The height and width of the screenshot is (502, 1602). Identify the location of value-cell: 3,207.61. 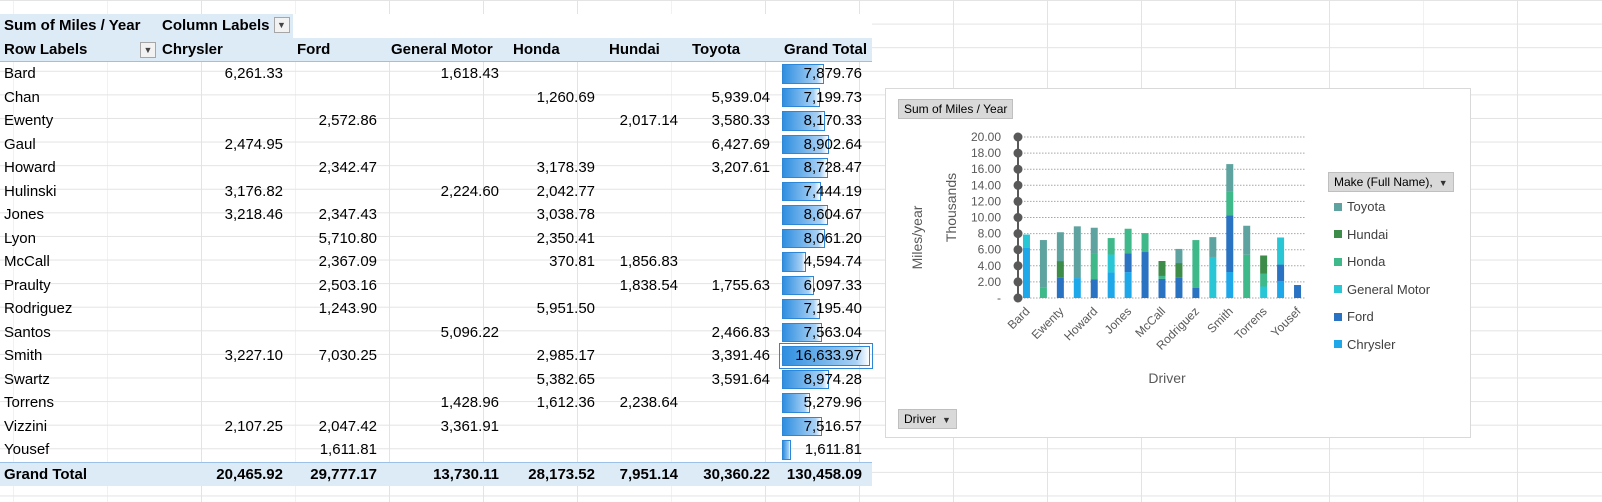
(734, 168).